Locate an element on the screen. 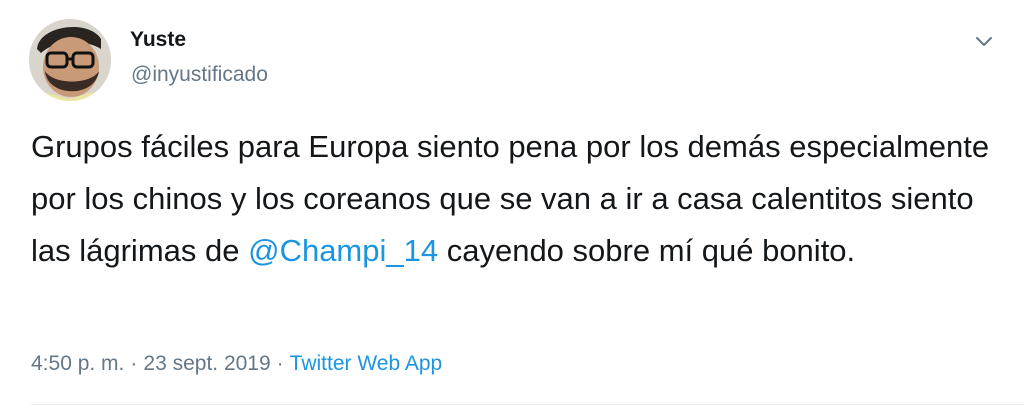 The image size is (1024, 414). user-handle: @inyustificado is located at coordinates (199, 74).